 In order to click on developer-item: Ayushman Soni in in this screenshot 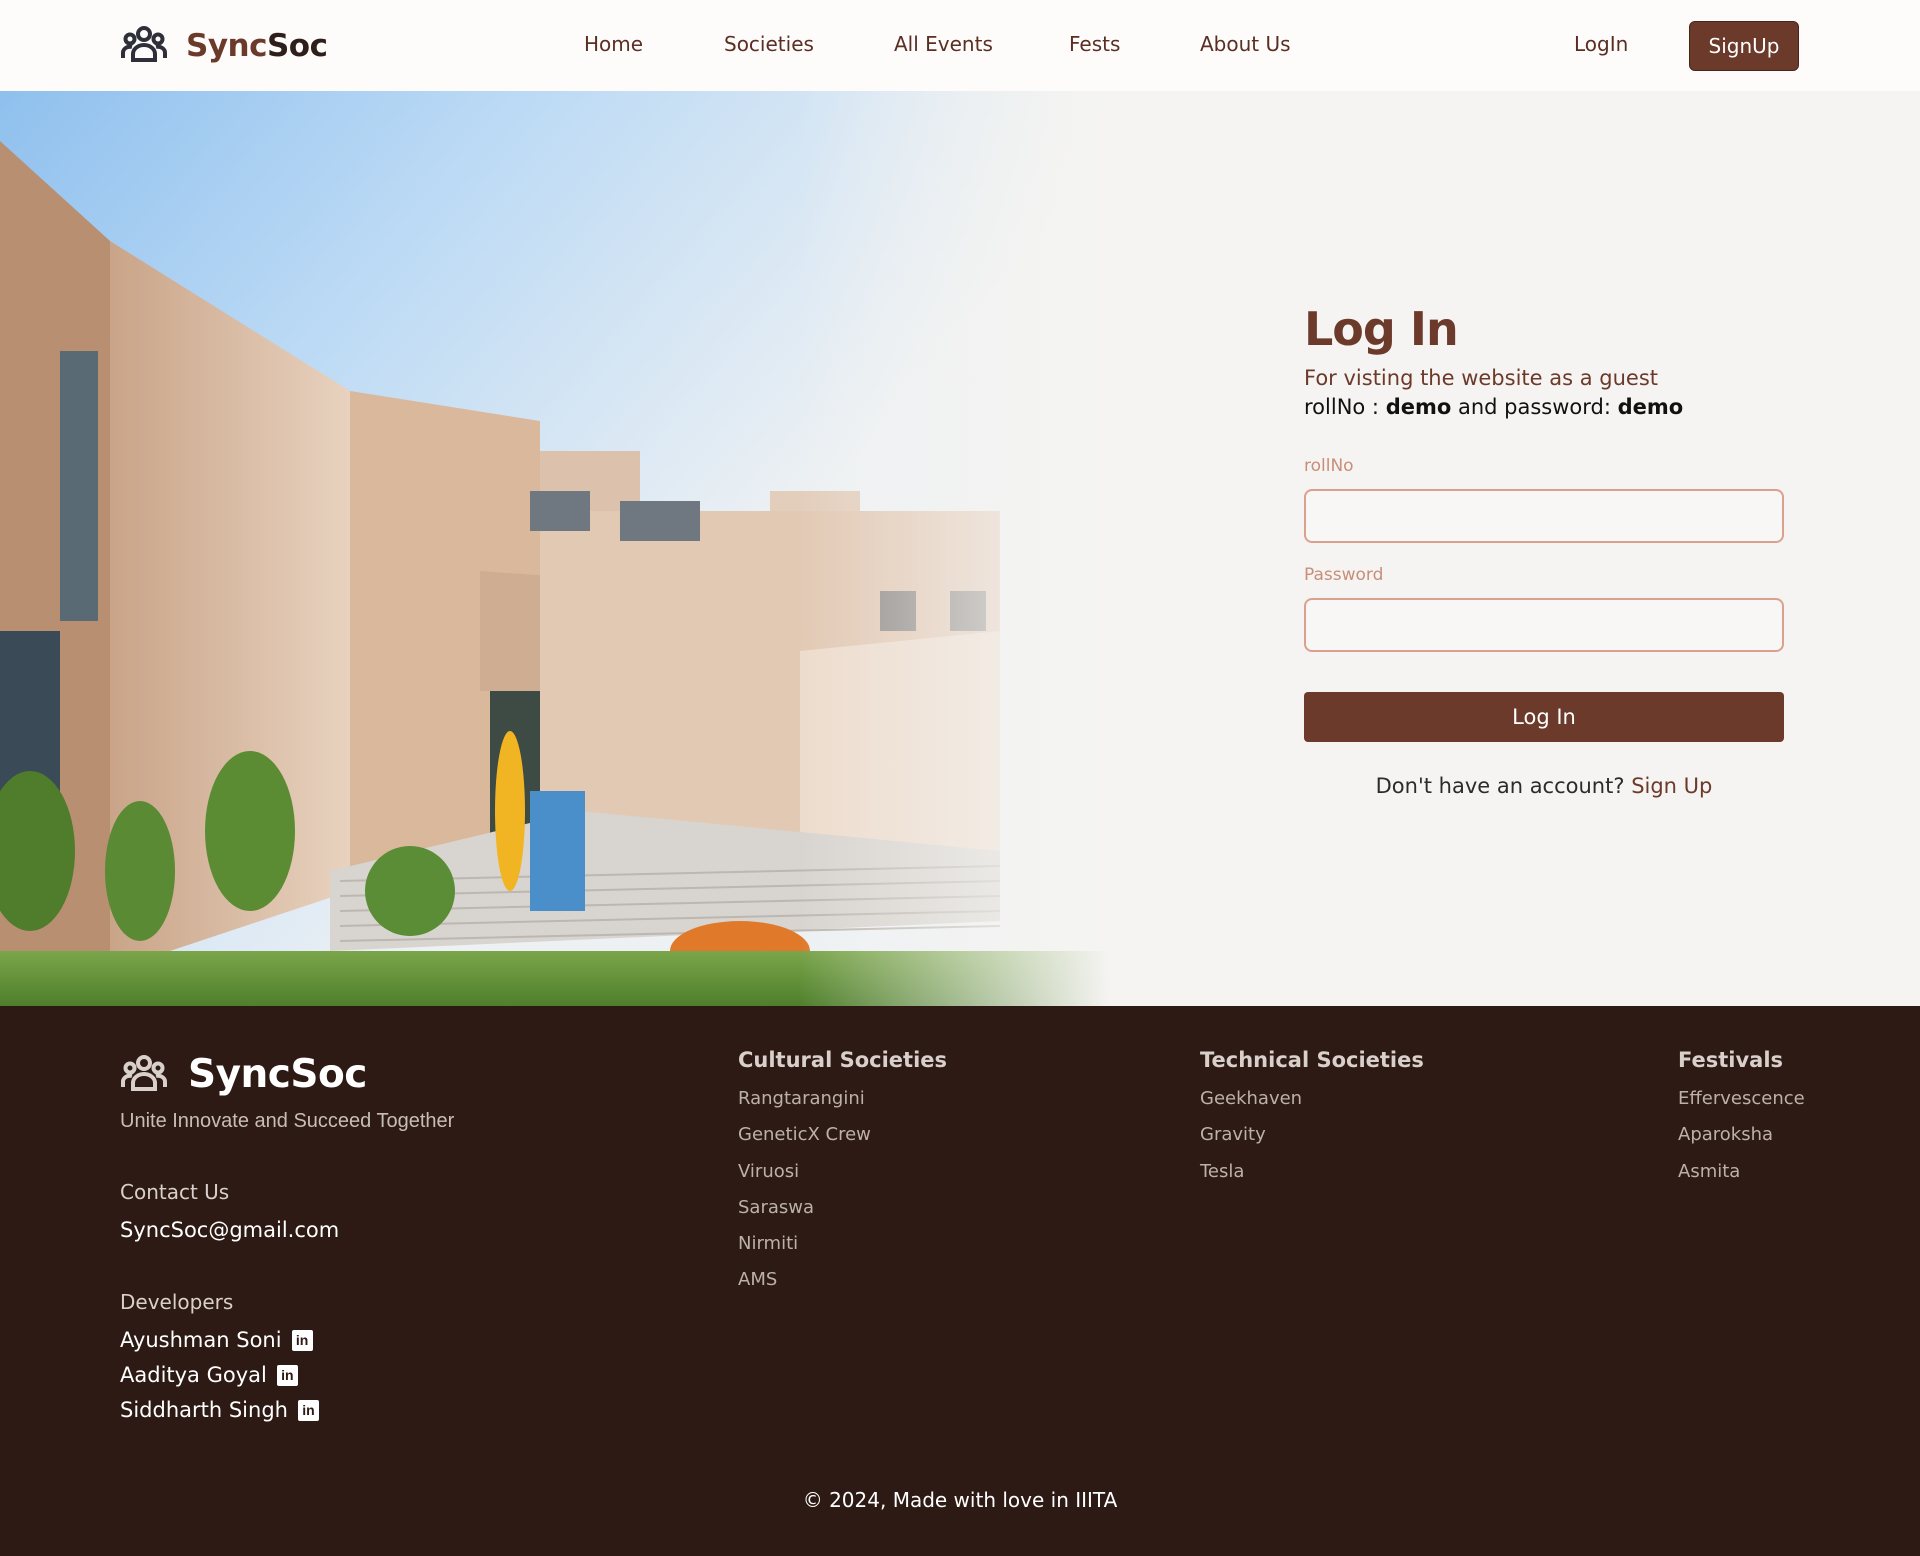, I will do `click(216, 1340)`.